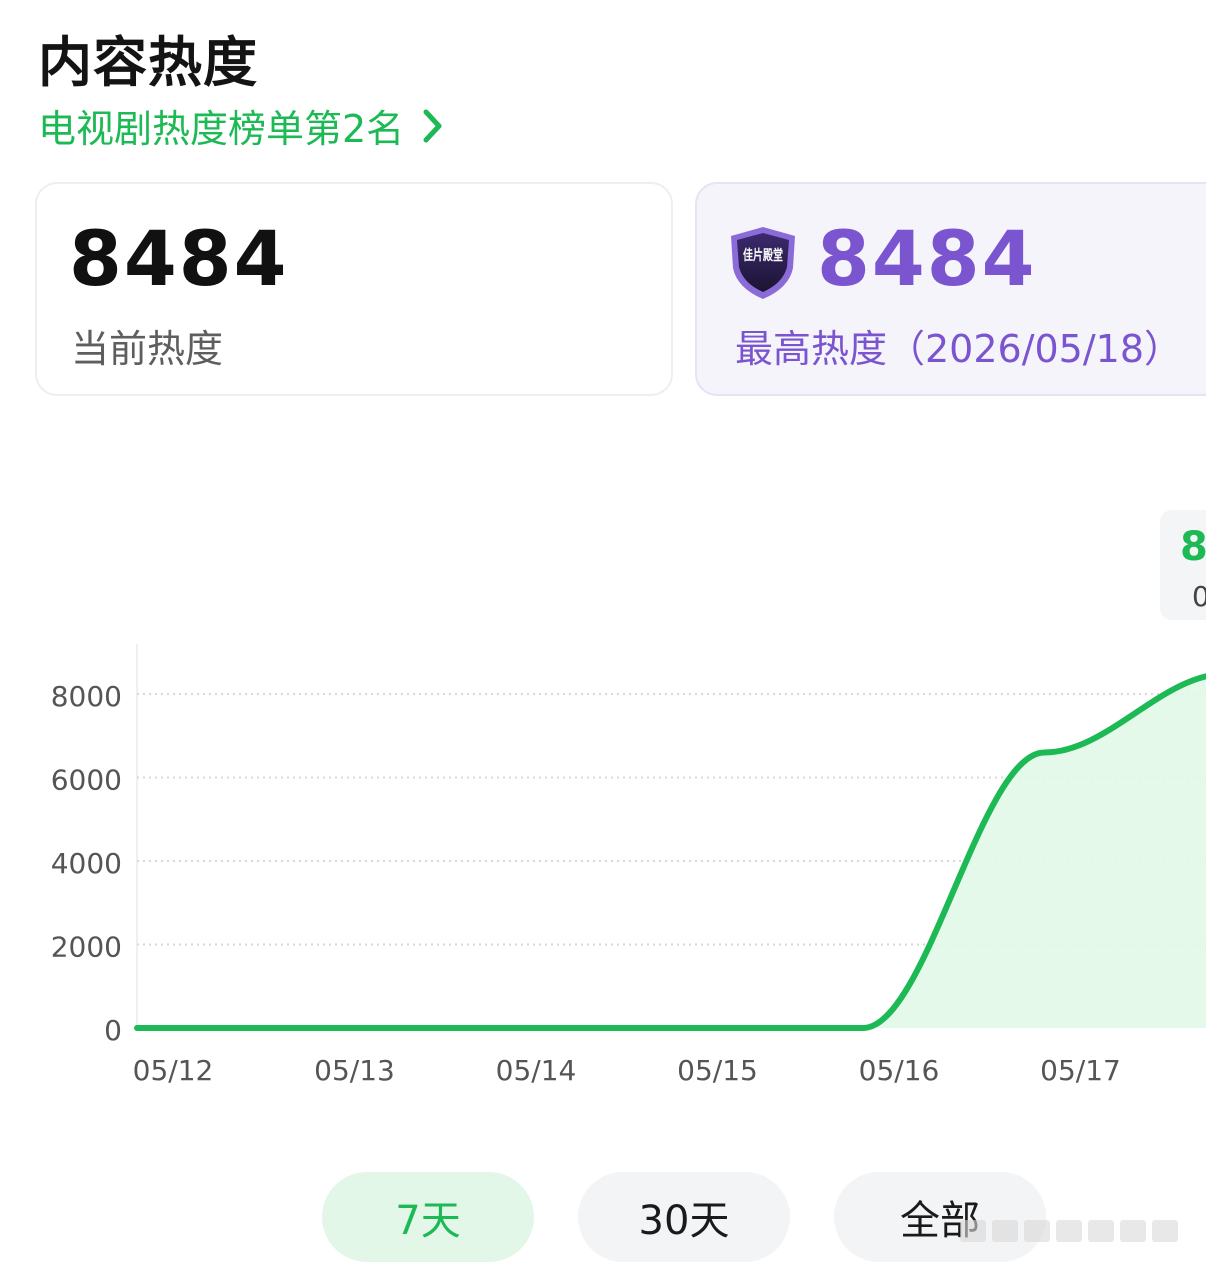  What do you see at coordinates (1193, 547) in the screenshot?
I see `tooltip-value: 8` at bounding box center [1193, 547].